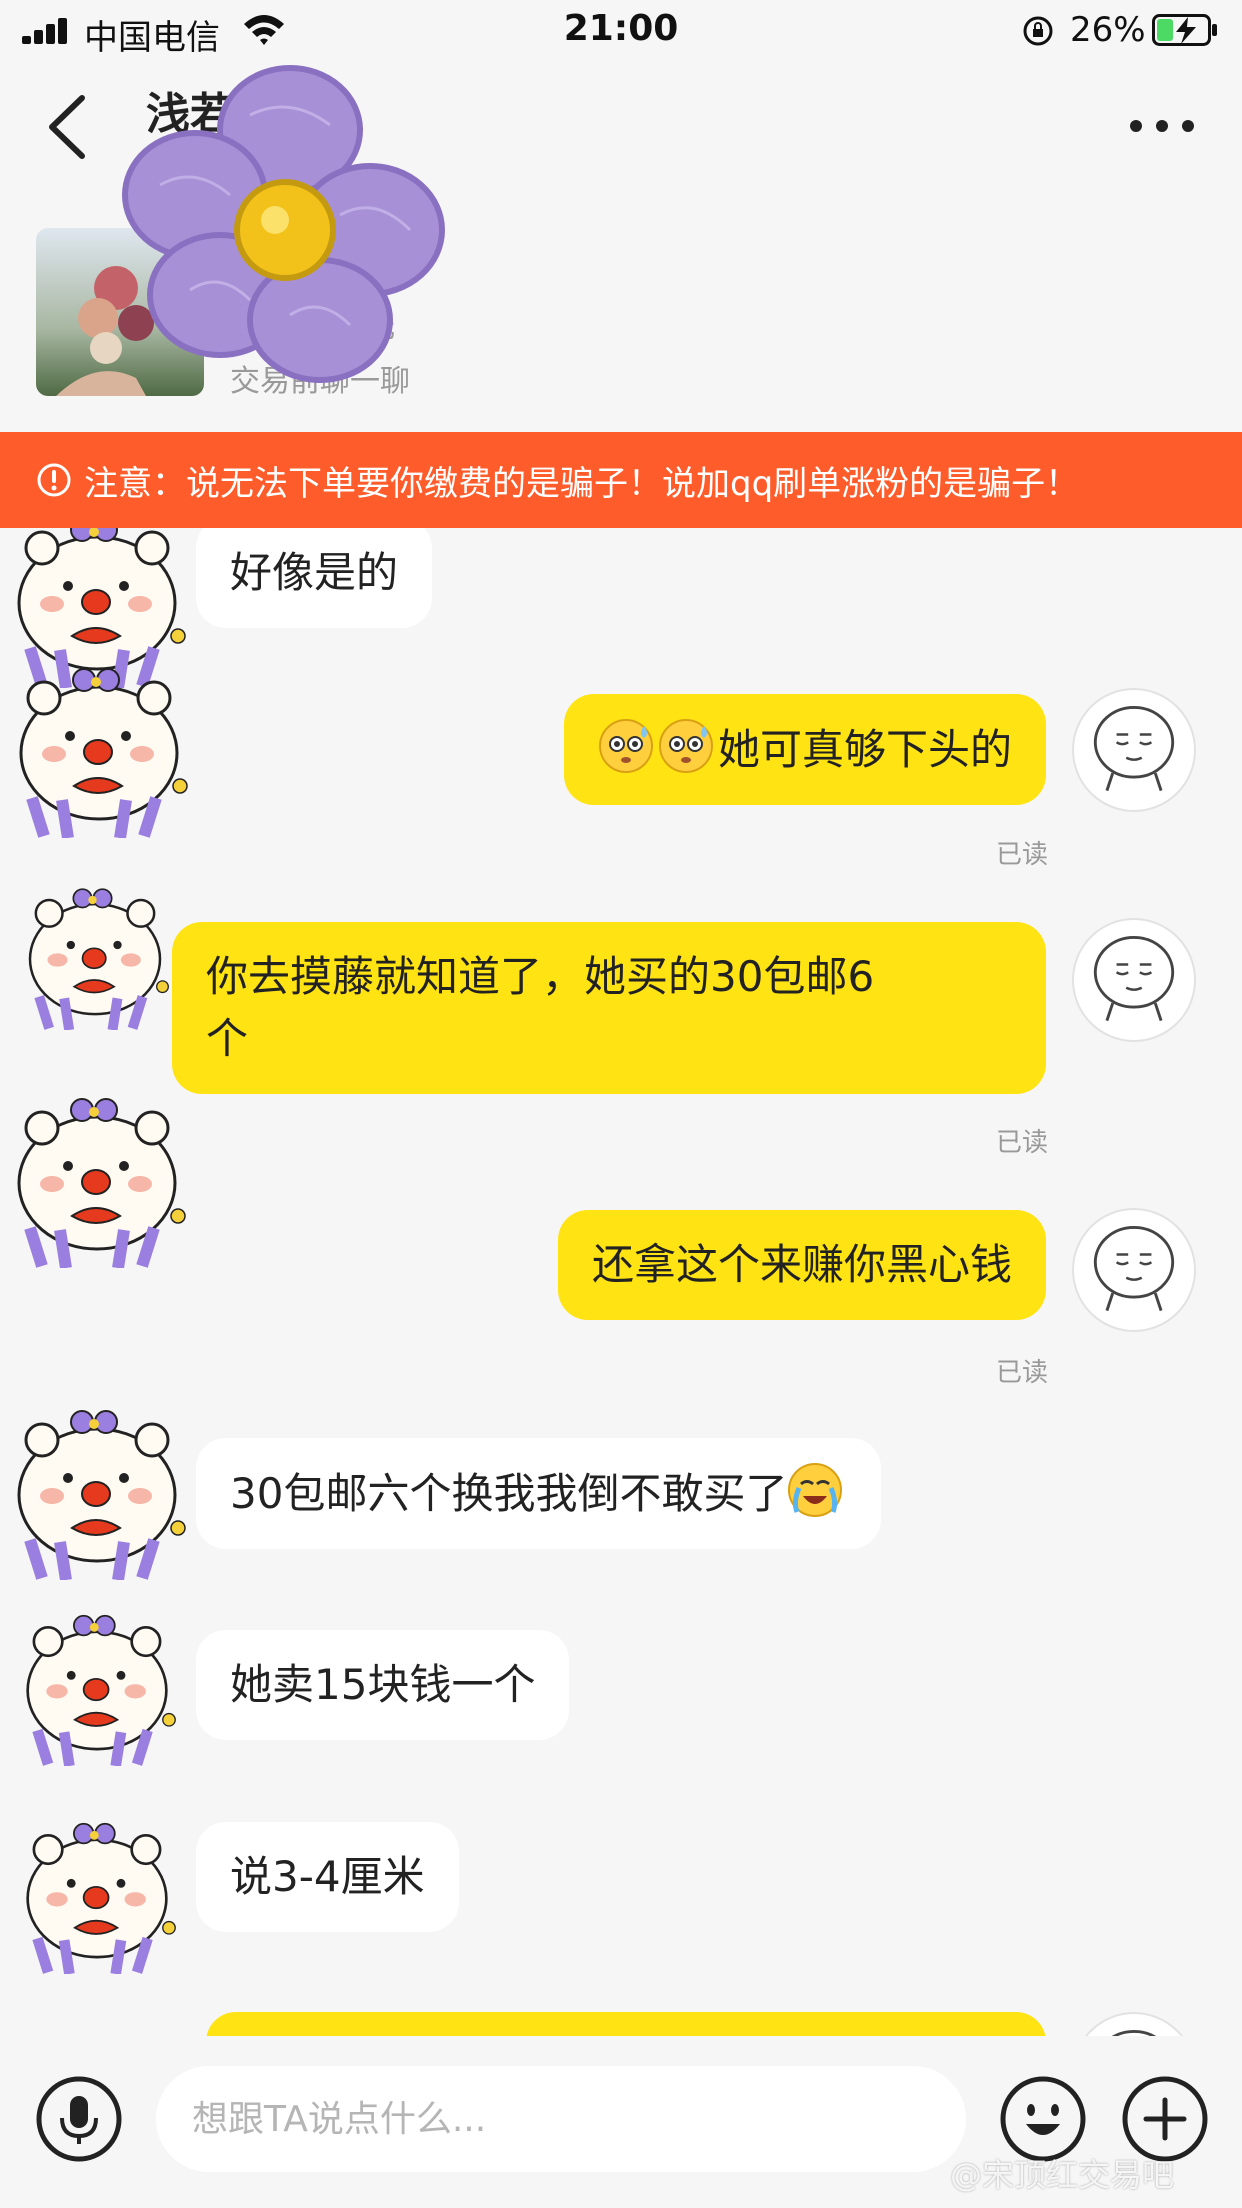 The height and width of the screenshot is (2208, 1242). I want to click on message-text: 她可真够下头的, so click(864, 749).